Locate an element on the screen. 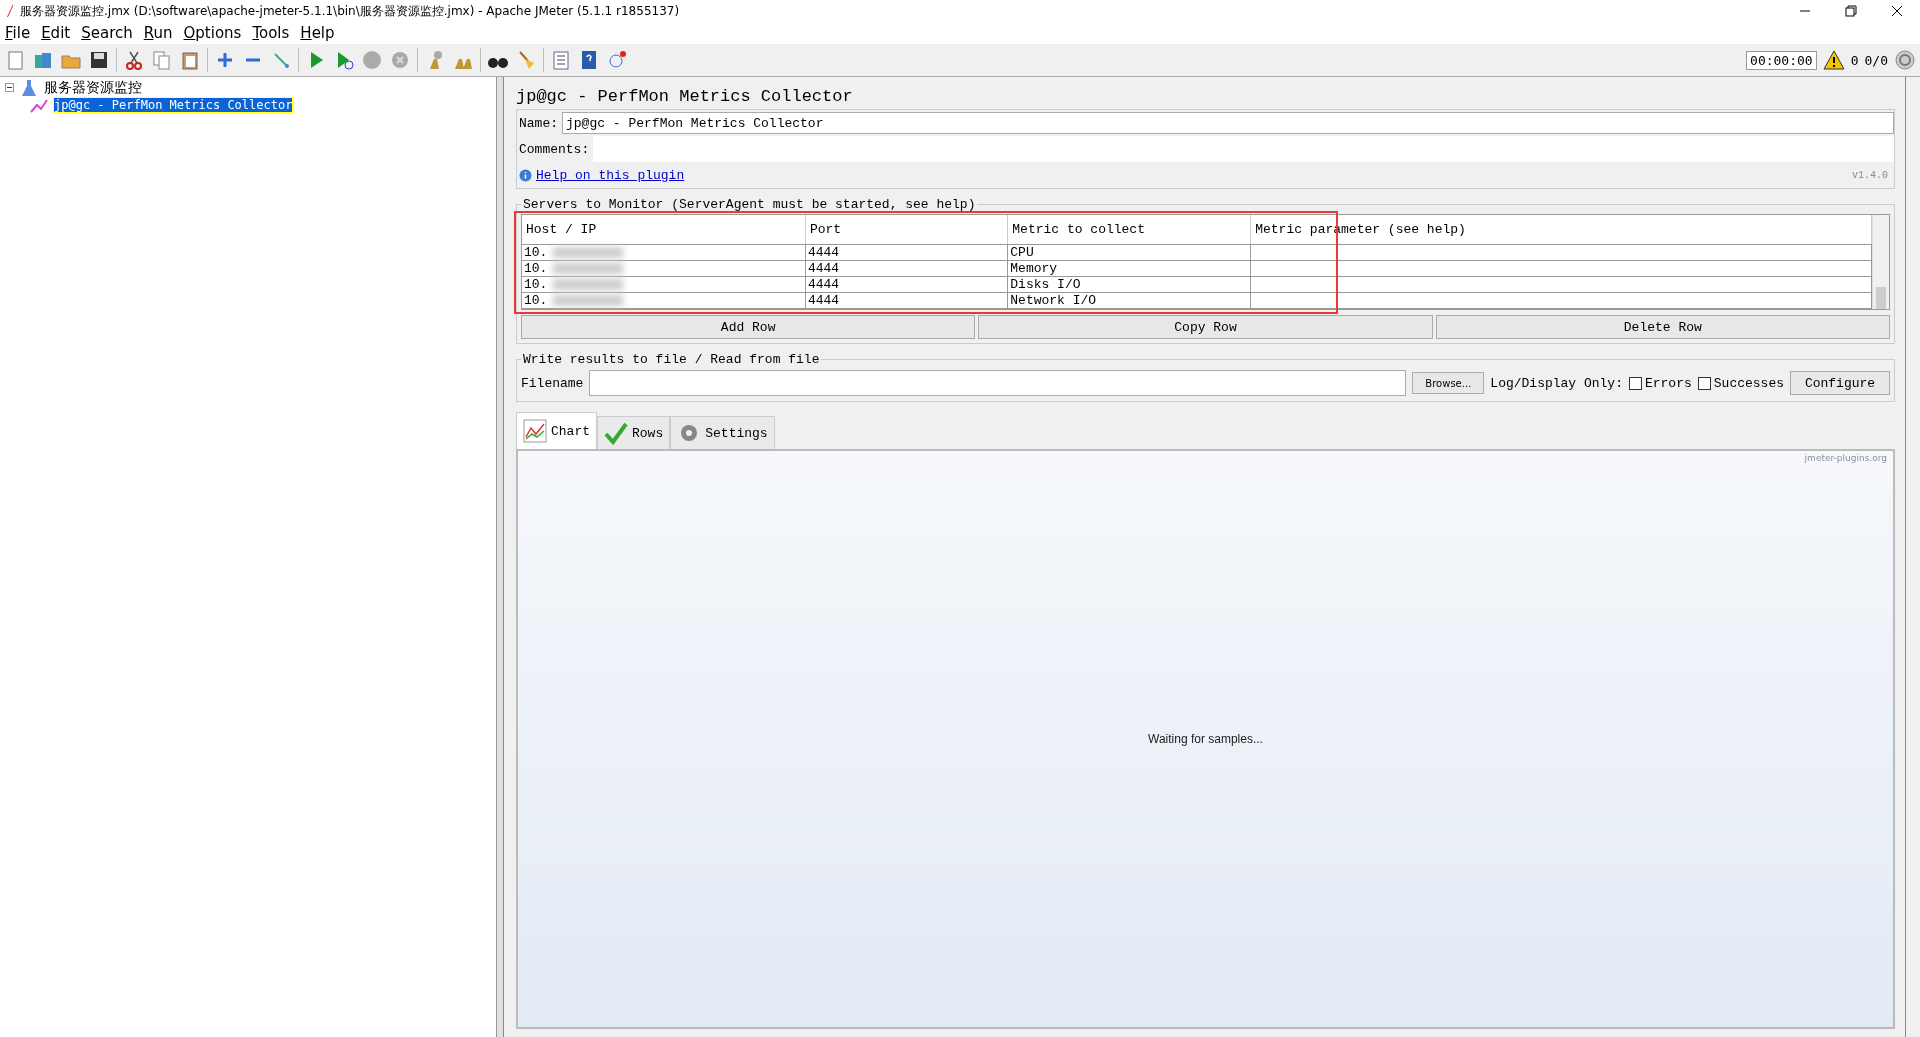  tree-item: 服务器资源监控 is located at coordinates (93, 87).